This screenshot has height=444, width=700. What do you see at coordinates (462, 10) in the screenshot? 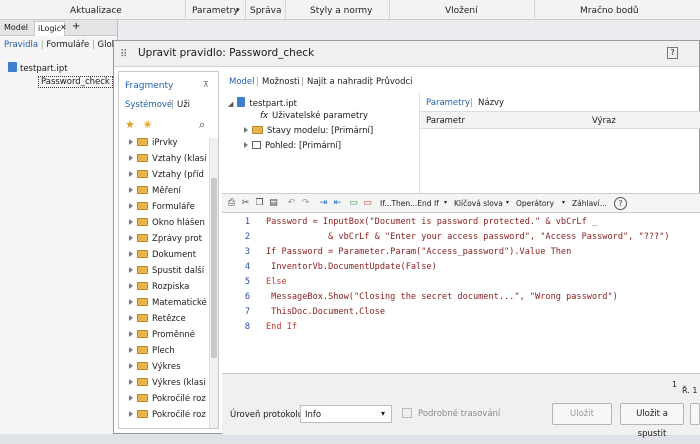
I see `ribbon-group-insert: Vložení` at bounding box center [462, 10].